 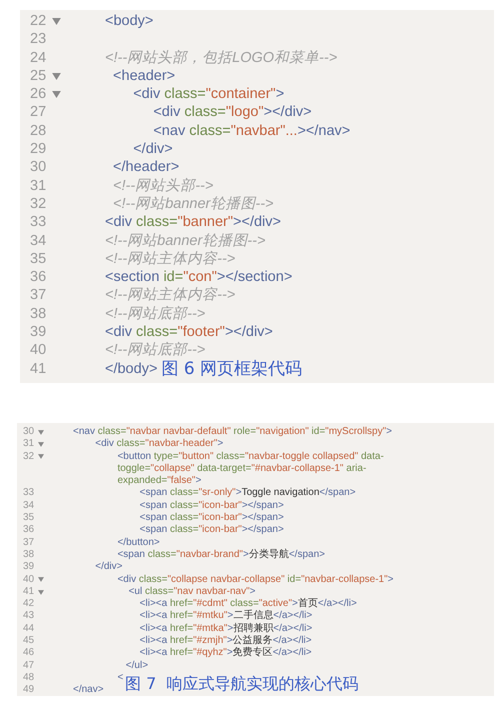 What do you see at coordinates (38, 39) in the screenshot?
I see `line-number: 23` at bounding box center [38, 39].